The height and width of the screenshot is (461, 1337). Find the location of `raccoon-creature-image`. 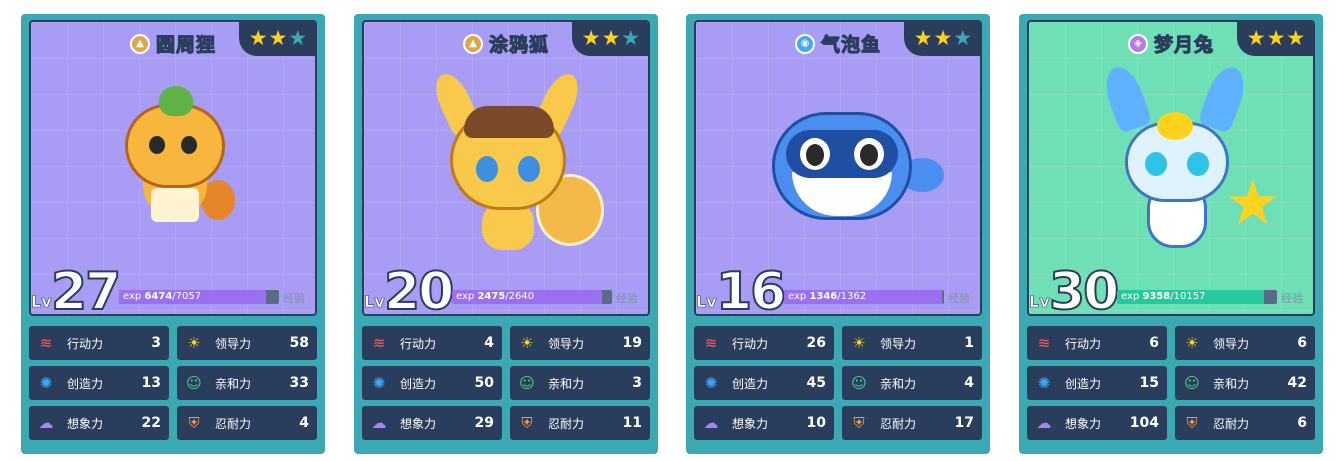

raccoon-creature-image is located at coordinates (173, 172).